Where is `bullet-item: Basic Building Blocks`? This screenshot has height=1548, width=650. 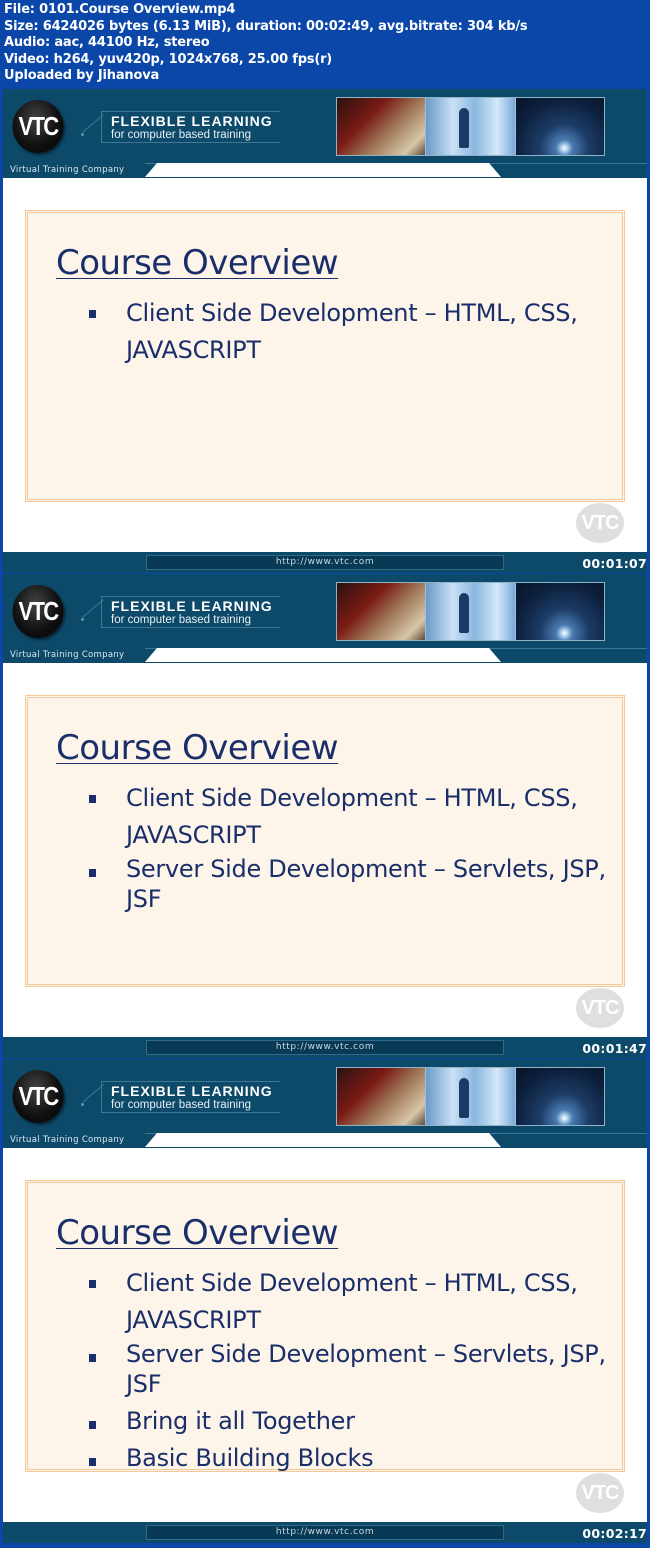 bullet-item: Basic Building Blocks is located at coordinates (348, 1458).